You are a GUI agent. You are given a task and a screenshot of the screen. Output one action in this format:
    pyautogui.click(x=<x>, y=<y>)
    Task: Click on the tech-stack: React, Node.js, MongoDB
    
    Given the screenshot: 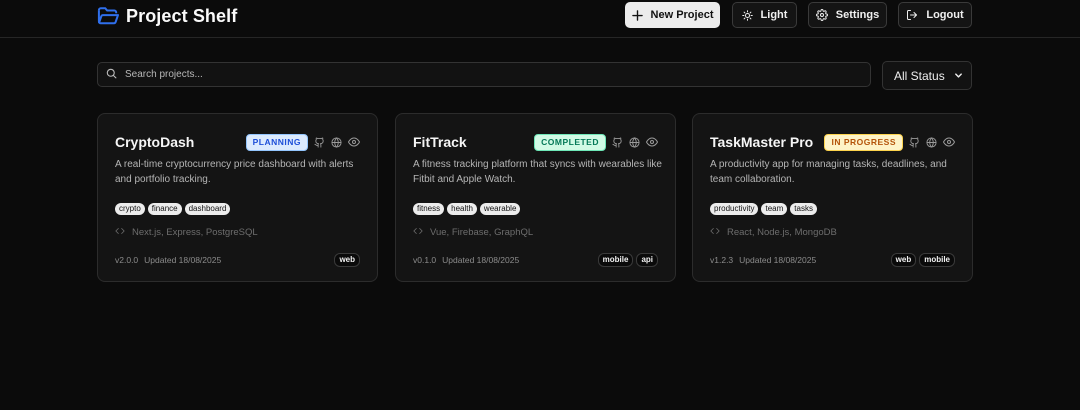 What is the action you would take?
    pyautogui.click(x=773, y=232)
    